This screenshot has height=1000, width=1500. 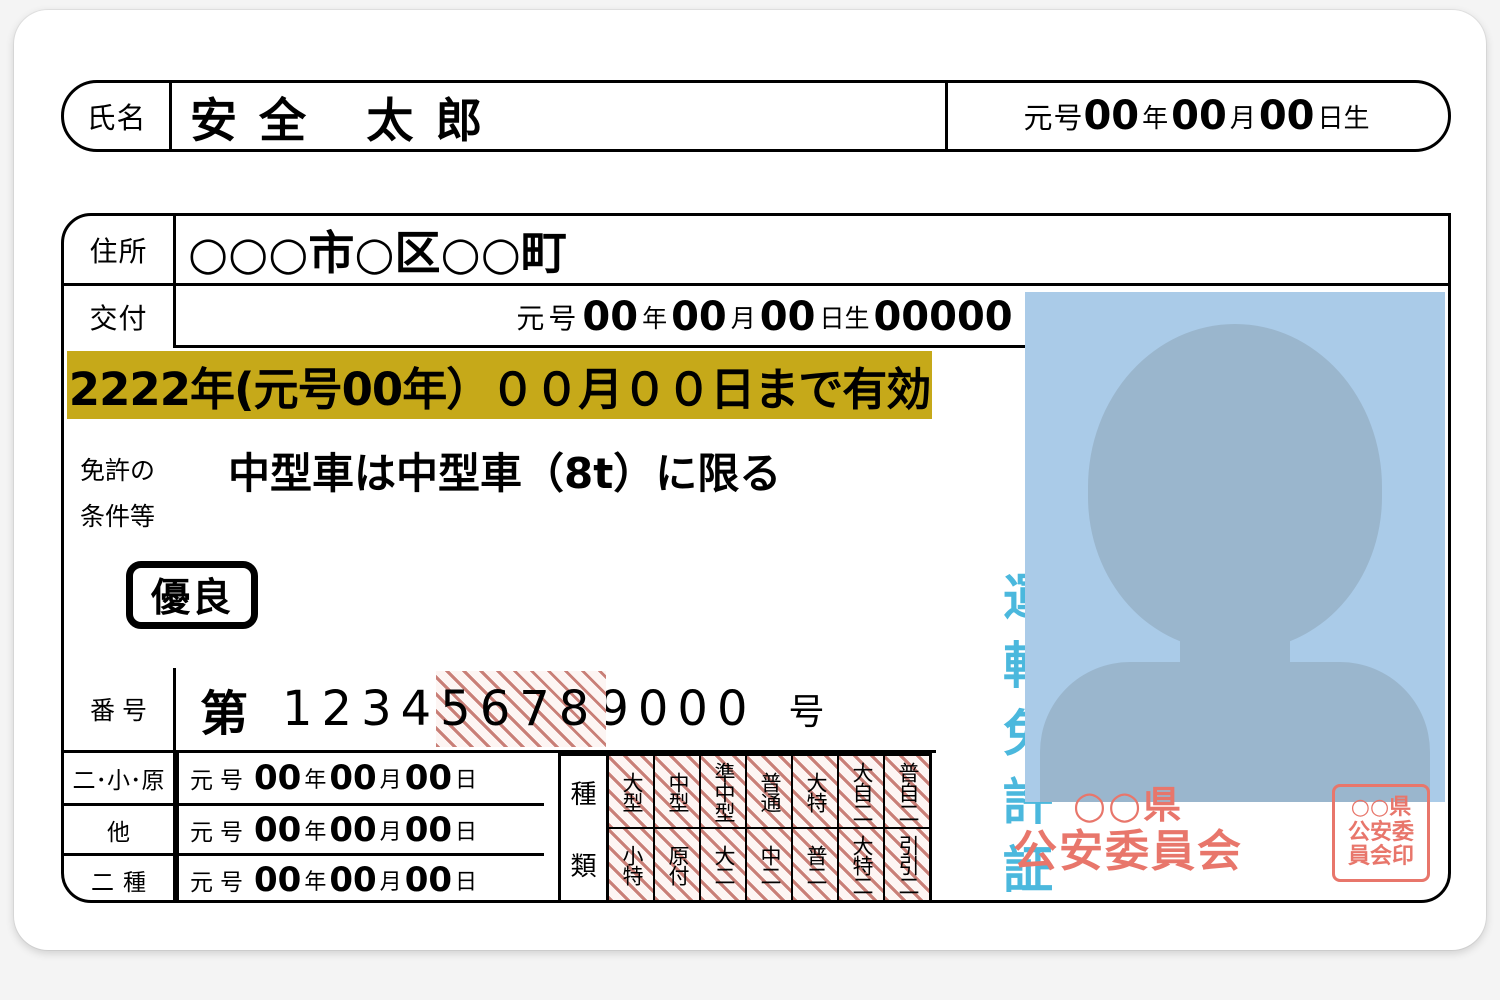 I want to click on date-row-3: 二種 元号 00 年 00 月 00 日, so click(x=304, y=878).